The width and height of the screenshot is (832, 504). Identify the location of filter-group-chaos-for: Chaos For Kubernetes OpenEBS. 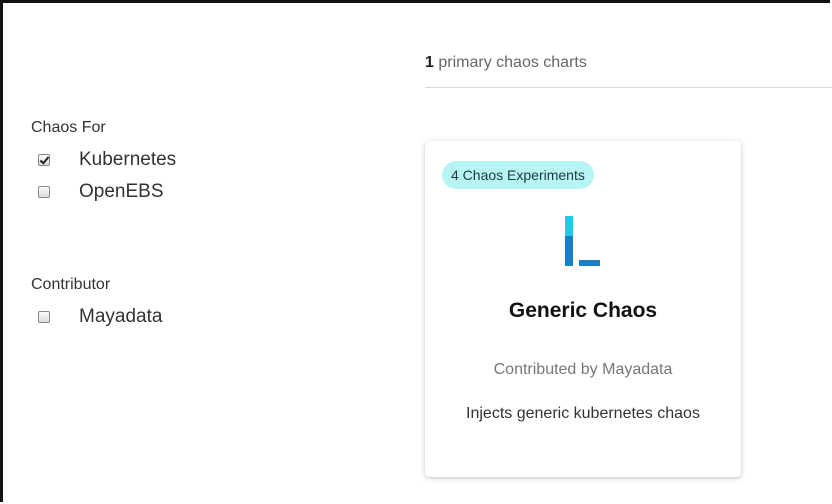
(103, 163).